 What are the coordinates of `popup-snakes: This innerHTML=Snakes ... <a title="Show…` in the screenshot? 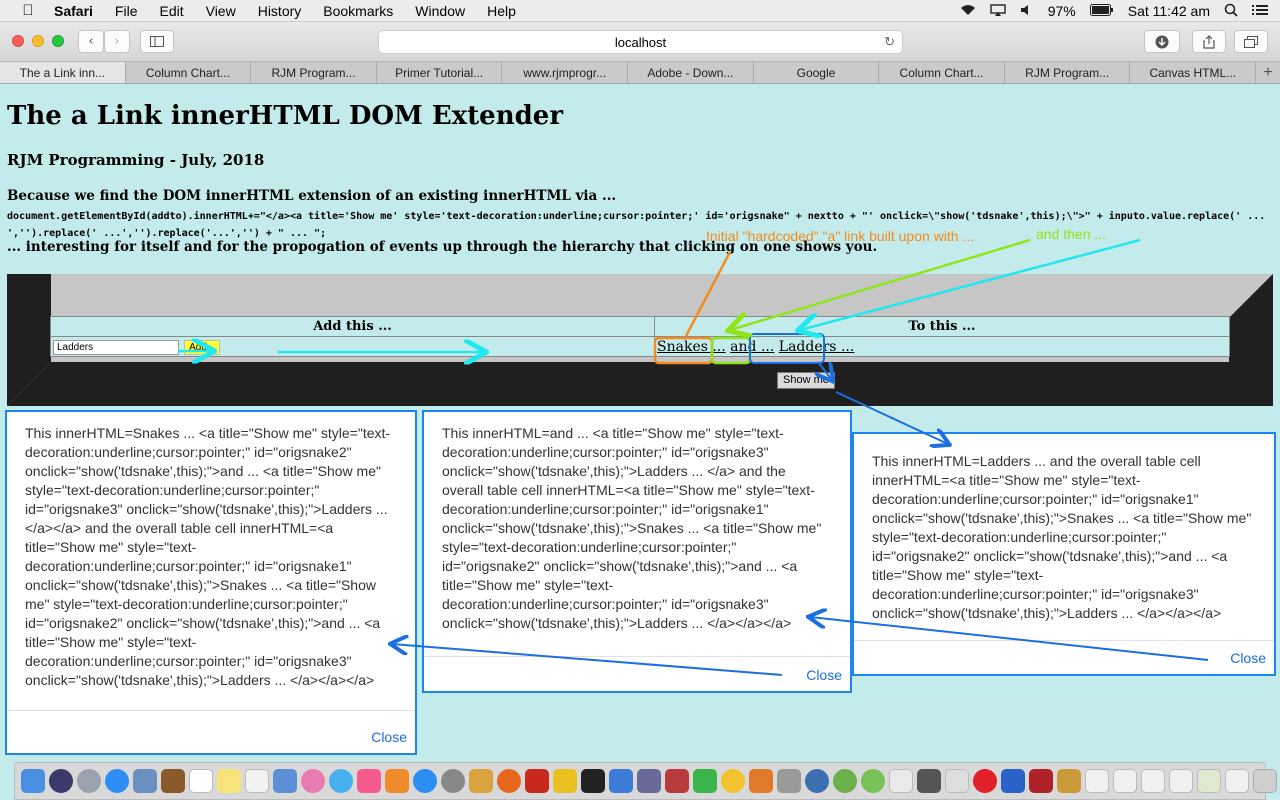 It's located at (211, 582).